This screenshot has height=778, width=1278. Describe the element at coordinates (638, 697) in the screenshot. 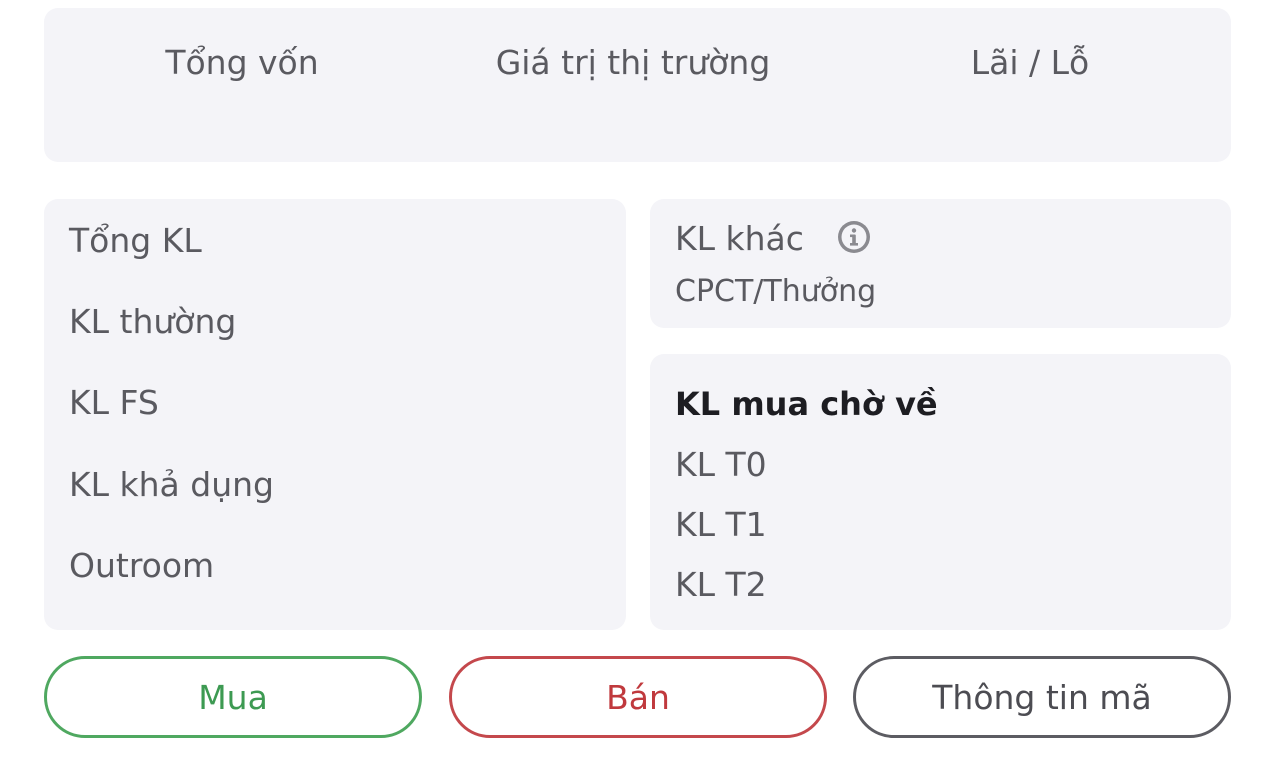

I see `sell-button: Bán` at that location.